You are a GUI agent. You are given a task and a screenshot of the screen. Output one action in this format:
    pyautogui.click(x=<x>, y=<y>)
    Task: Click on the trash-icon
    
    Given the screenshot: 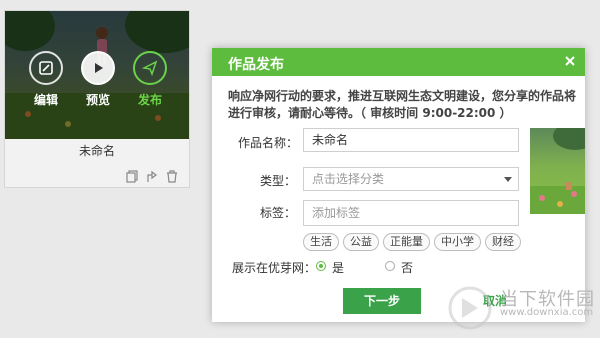 What is the action you would take?
    pyautogui.click(x=172, y=176)
    